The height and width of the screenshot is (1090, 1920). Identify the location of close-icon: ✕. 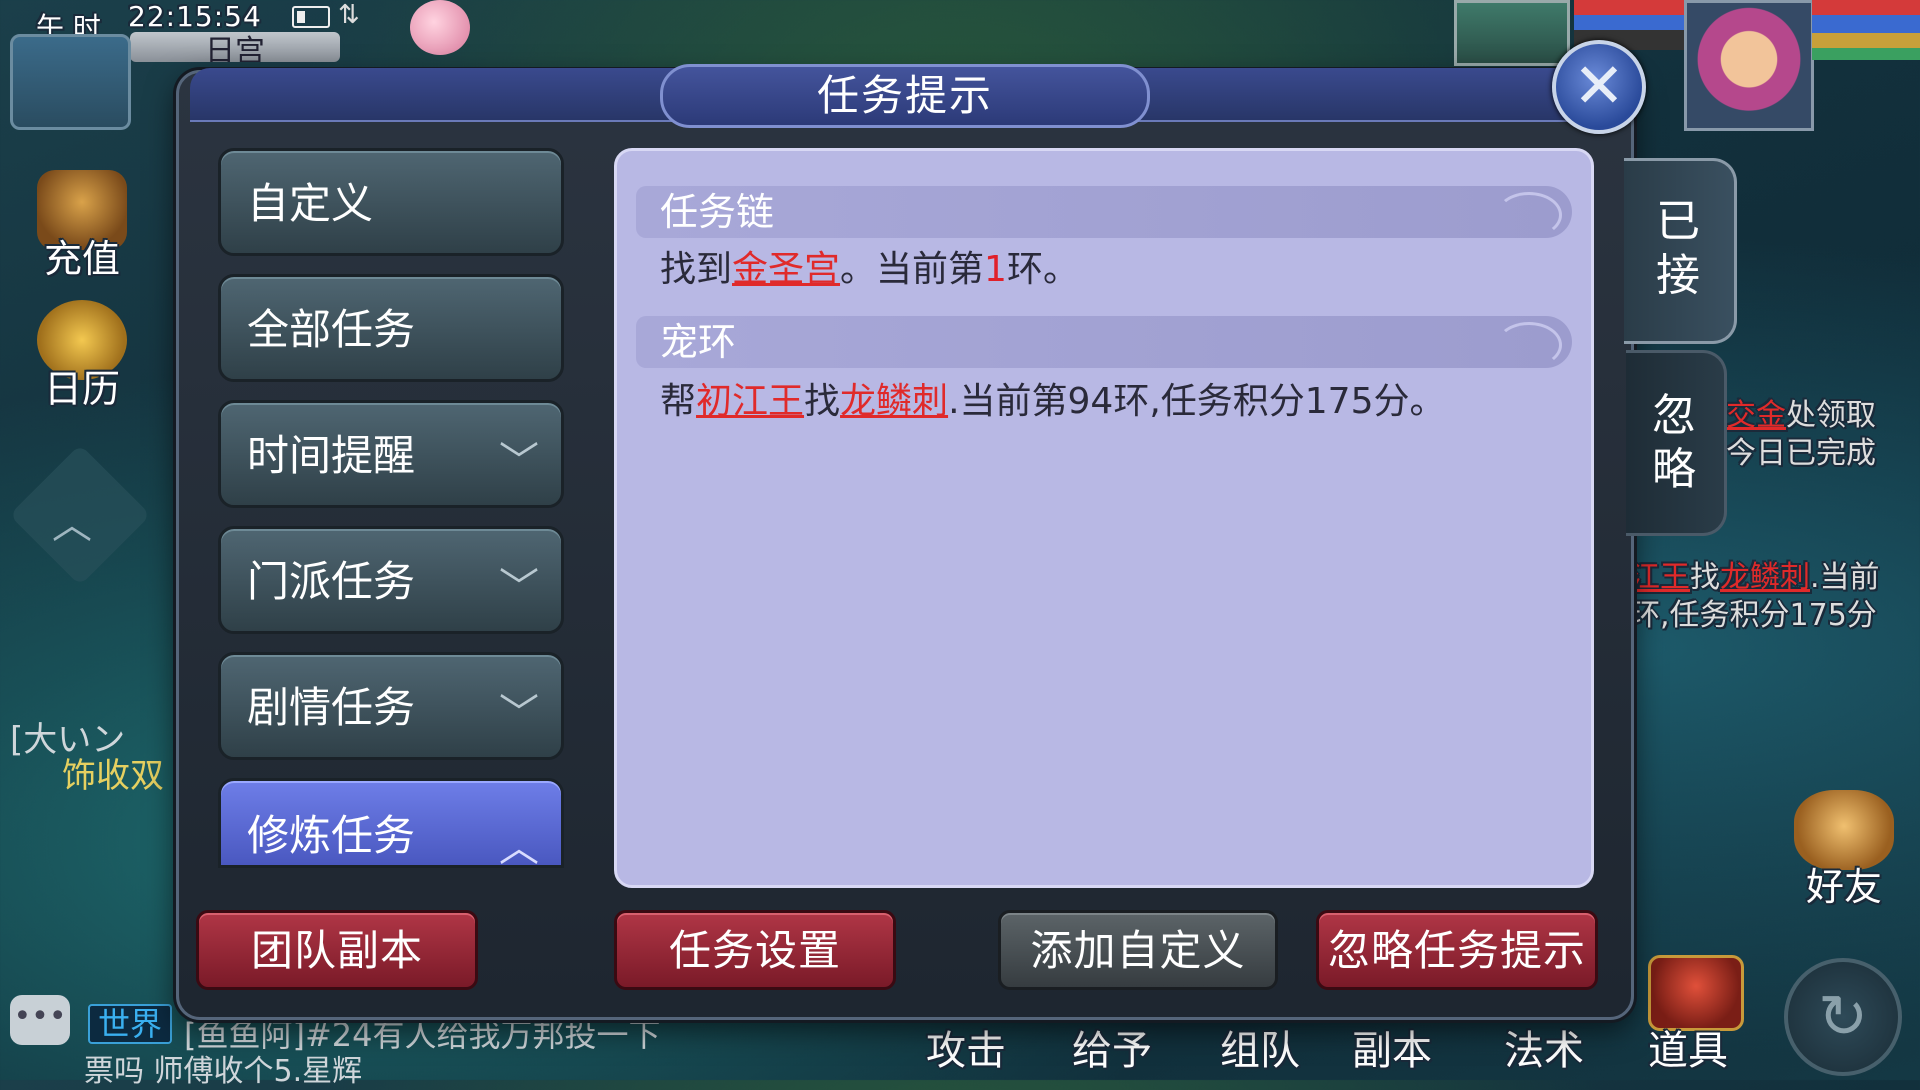
(1599, 85).